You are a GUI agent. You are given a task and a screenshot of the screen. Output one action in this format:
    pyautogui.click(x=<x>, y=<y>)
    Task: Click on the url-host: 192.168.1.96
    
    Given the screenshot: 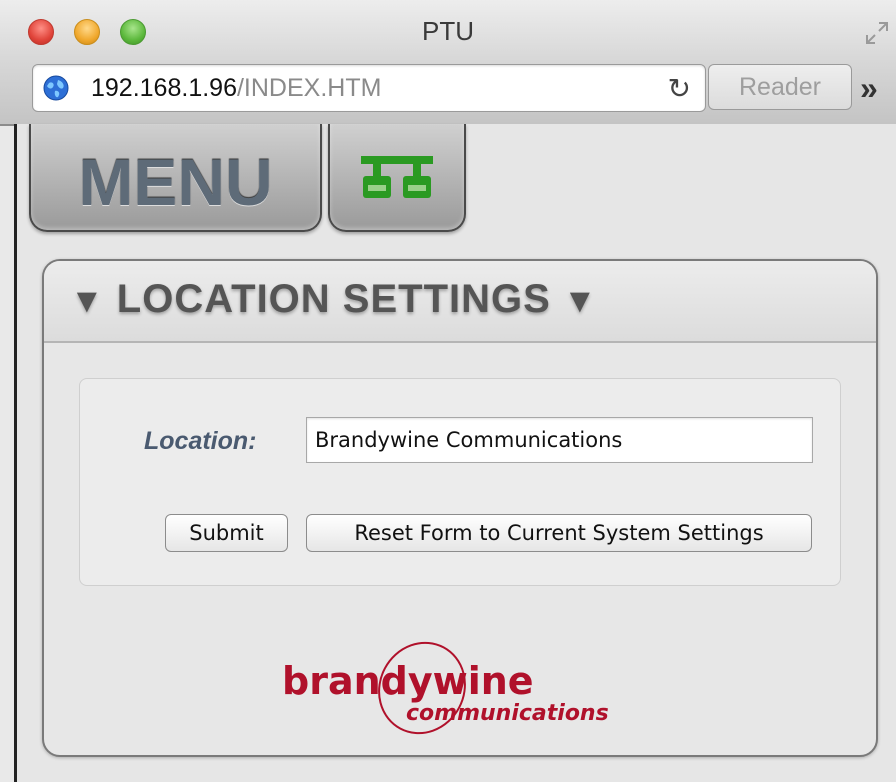 What is the action you would take?
    pyautogui.click(x=164, y=88)
    